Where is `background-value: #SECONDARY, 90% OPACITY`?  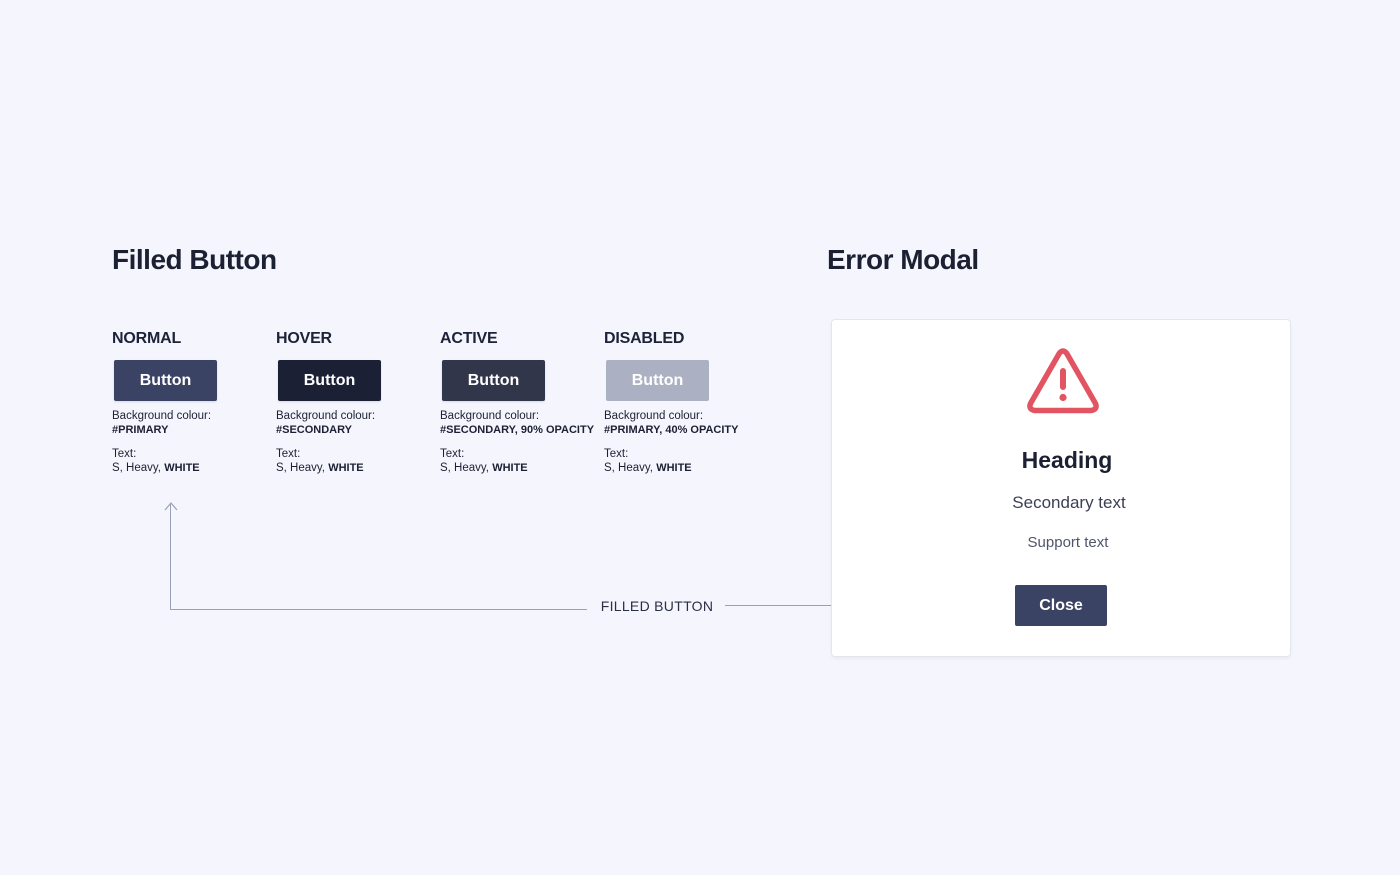 background-value: #SECONDARY, 90% OPACITY is located at coordinates (517, 430).